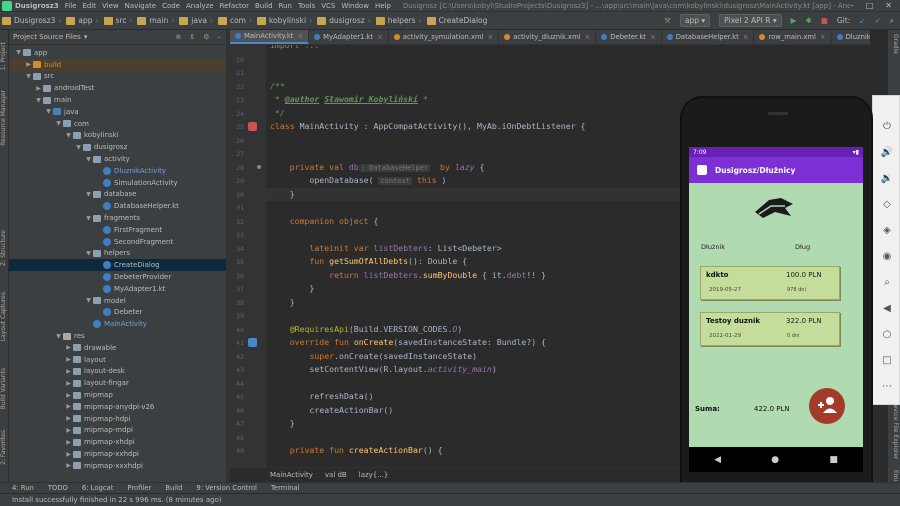 The image size is (900, 506). What do you see at coordinates (117, 324) in the screenshot?
I see `tree-item: MainActivity` at bounding box center [117, 324].